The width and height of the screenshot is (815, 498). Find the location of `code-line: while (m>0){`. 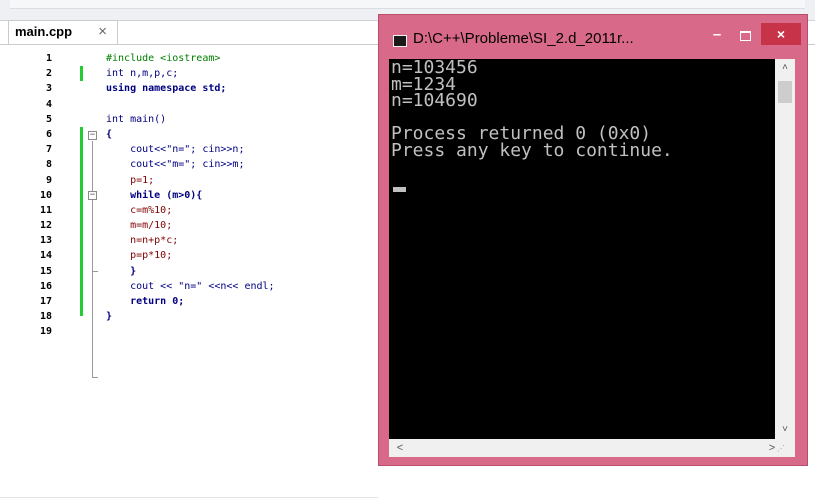

code-line: while (m>0){ is located at coordinates (154, 195).